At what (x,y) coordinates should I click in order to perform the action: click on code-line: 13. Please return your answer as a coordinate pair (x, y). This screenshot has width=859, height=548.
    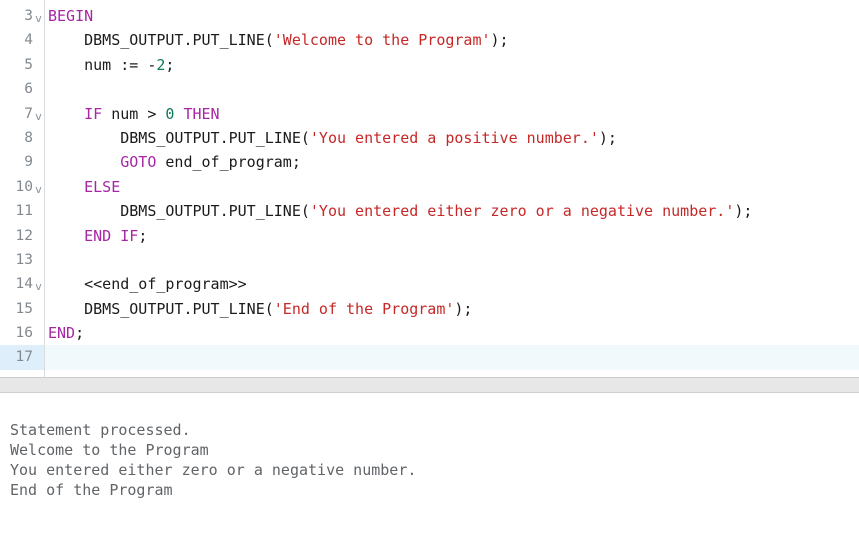
    Looking at the image, I should click on (429, 260).